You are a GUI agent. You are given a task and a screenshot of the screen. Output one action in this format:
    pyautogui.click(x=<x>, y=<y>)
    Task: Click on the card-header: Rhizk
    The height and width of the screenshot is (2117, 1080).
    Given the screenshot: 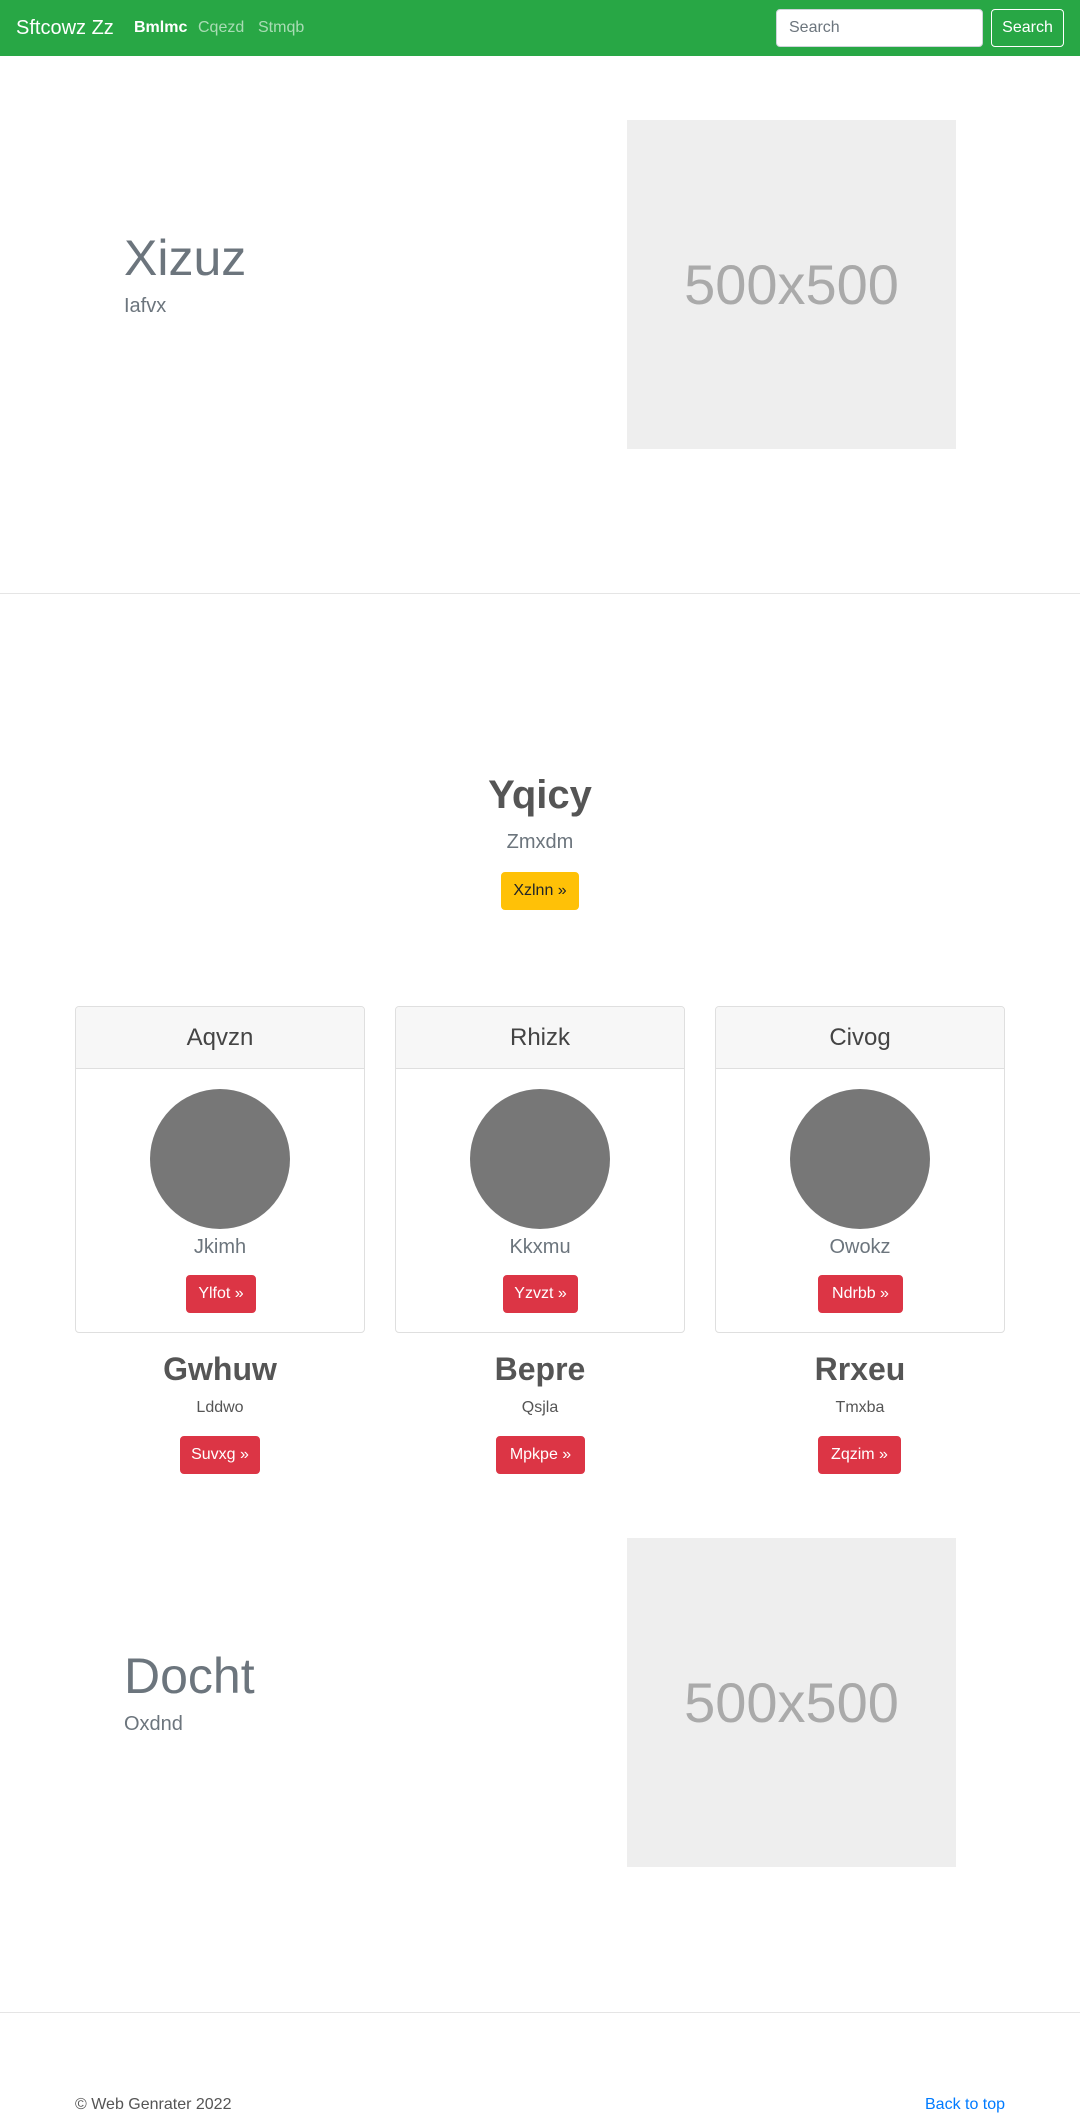 What is the action you would take?
    pyautogui.click(x=540, y=1038)
    